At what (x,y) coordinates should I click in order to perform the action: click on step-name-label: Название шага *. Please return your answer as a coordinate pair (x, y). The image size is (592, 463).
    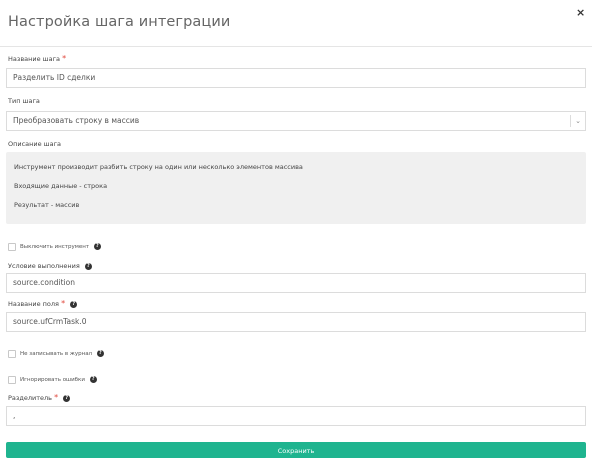
    Looking at the image, I should click on (37, 59).